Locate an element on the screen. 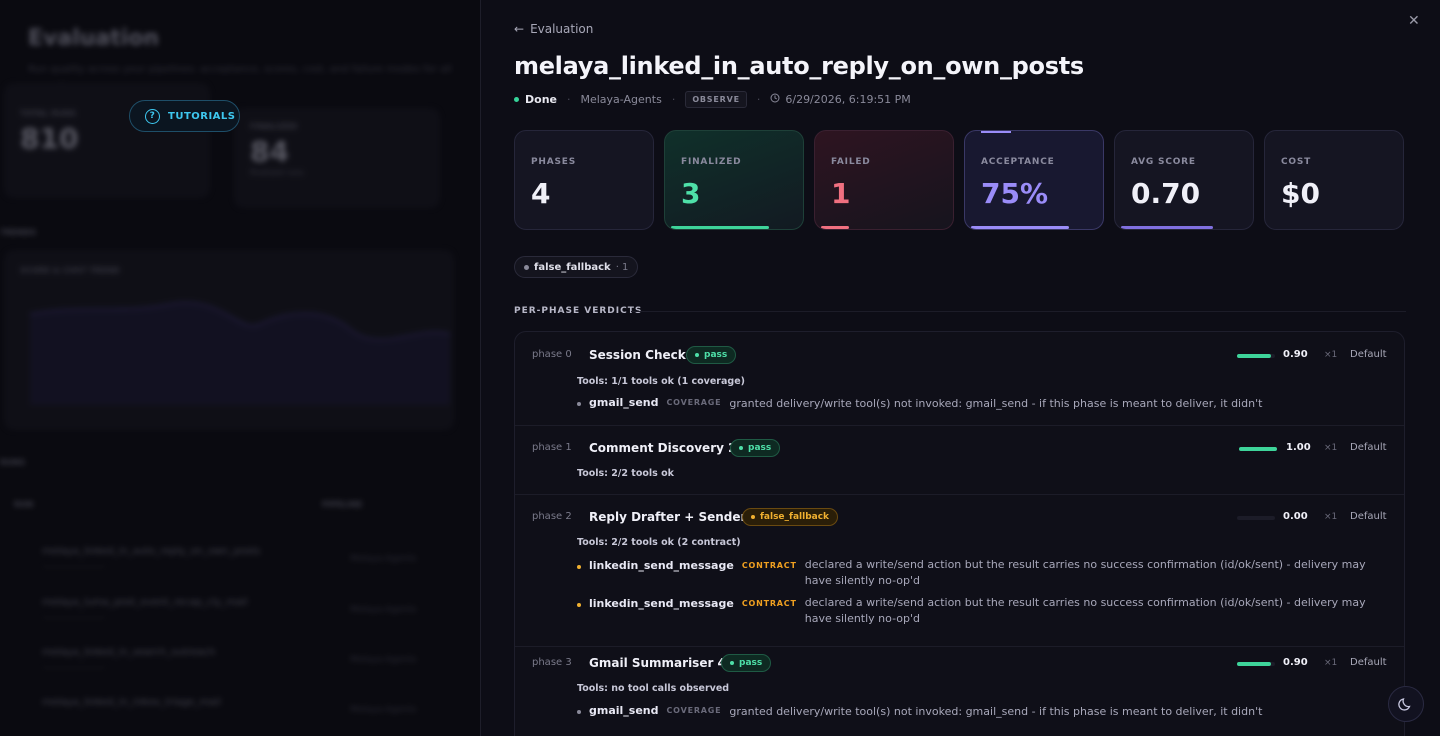 The image size is (1440, 736). stat-label: AVG SCORE is located at coordinates (1163, 162).